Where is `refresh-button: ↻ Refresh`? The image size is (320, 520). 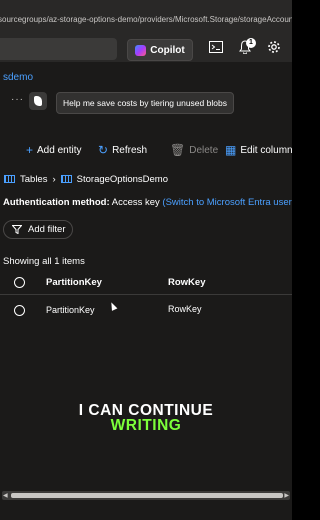 refresh-button: ↻ Refresh is located at coordinates (122, 150).